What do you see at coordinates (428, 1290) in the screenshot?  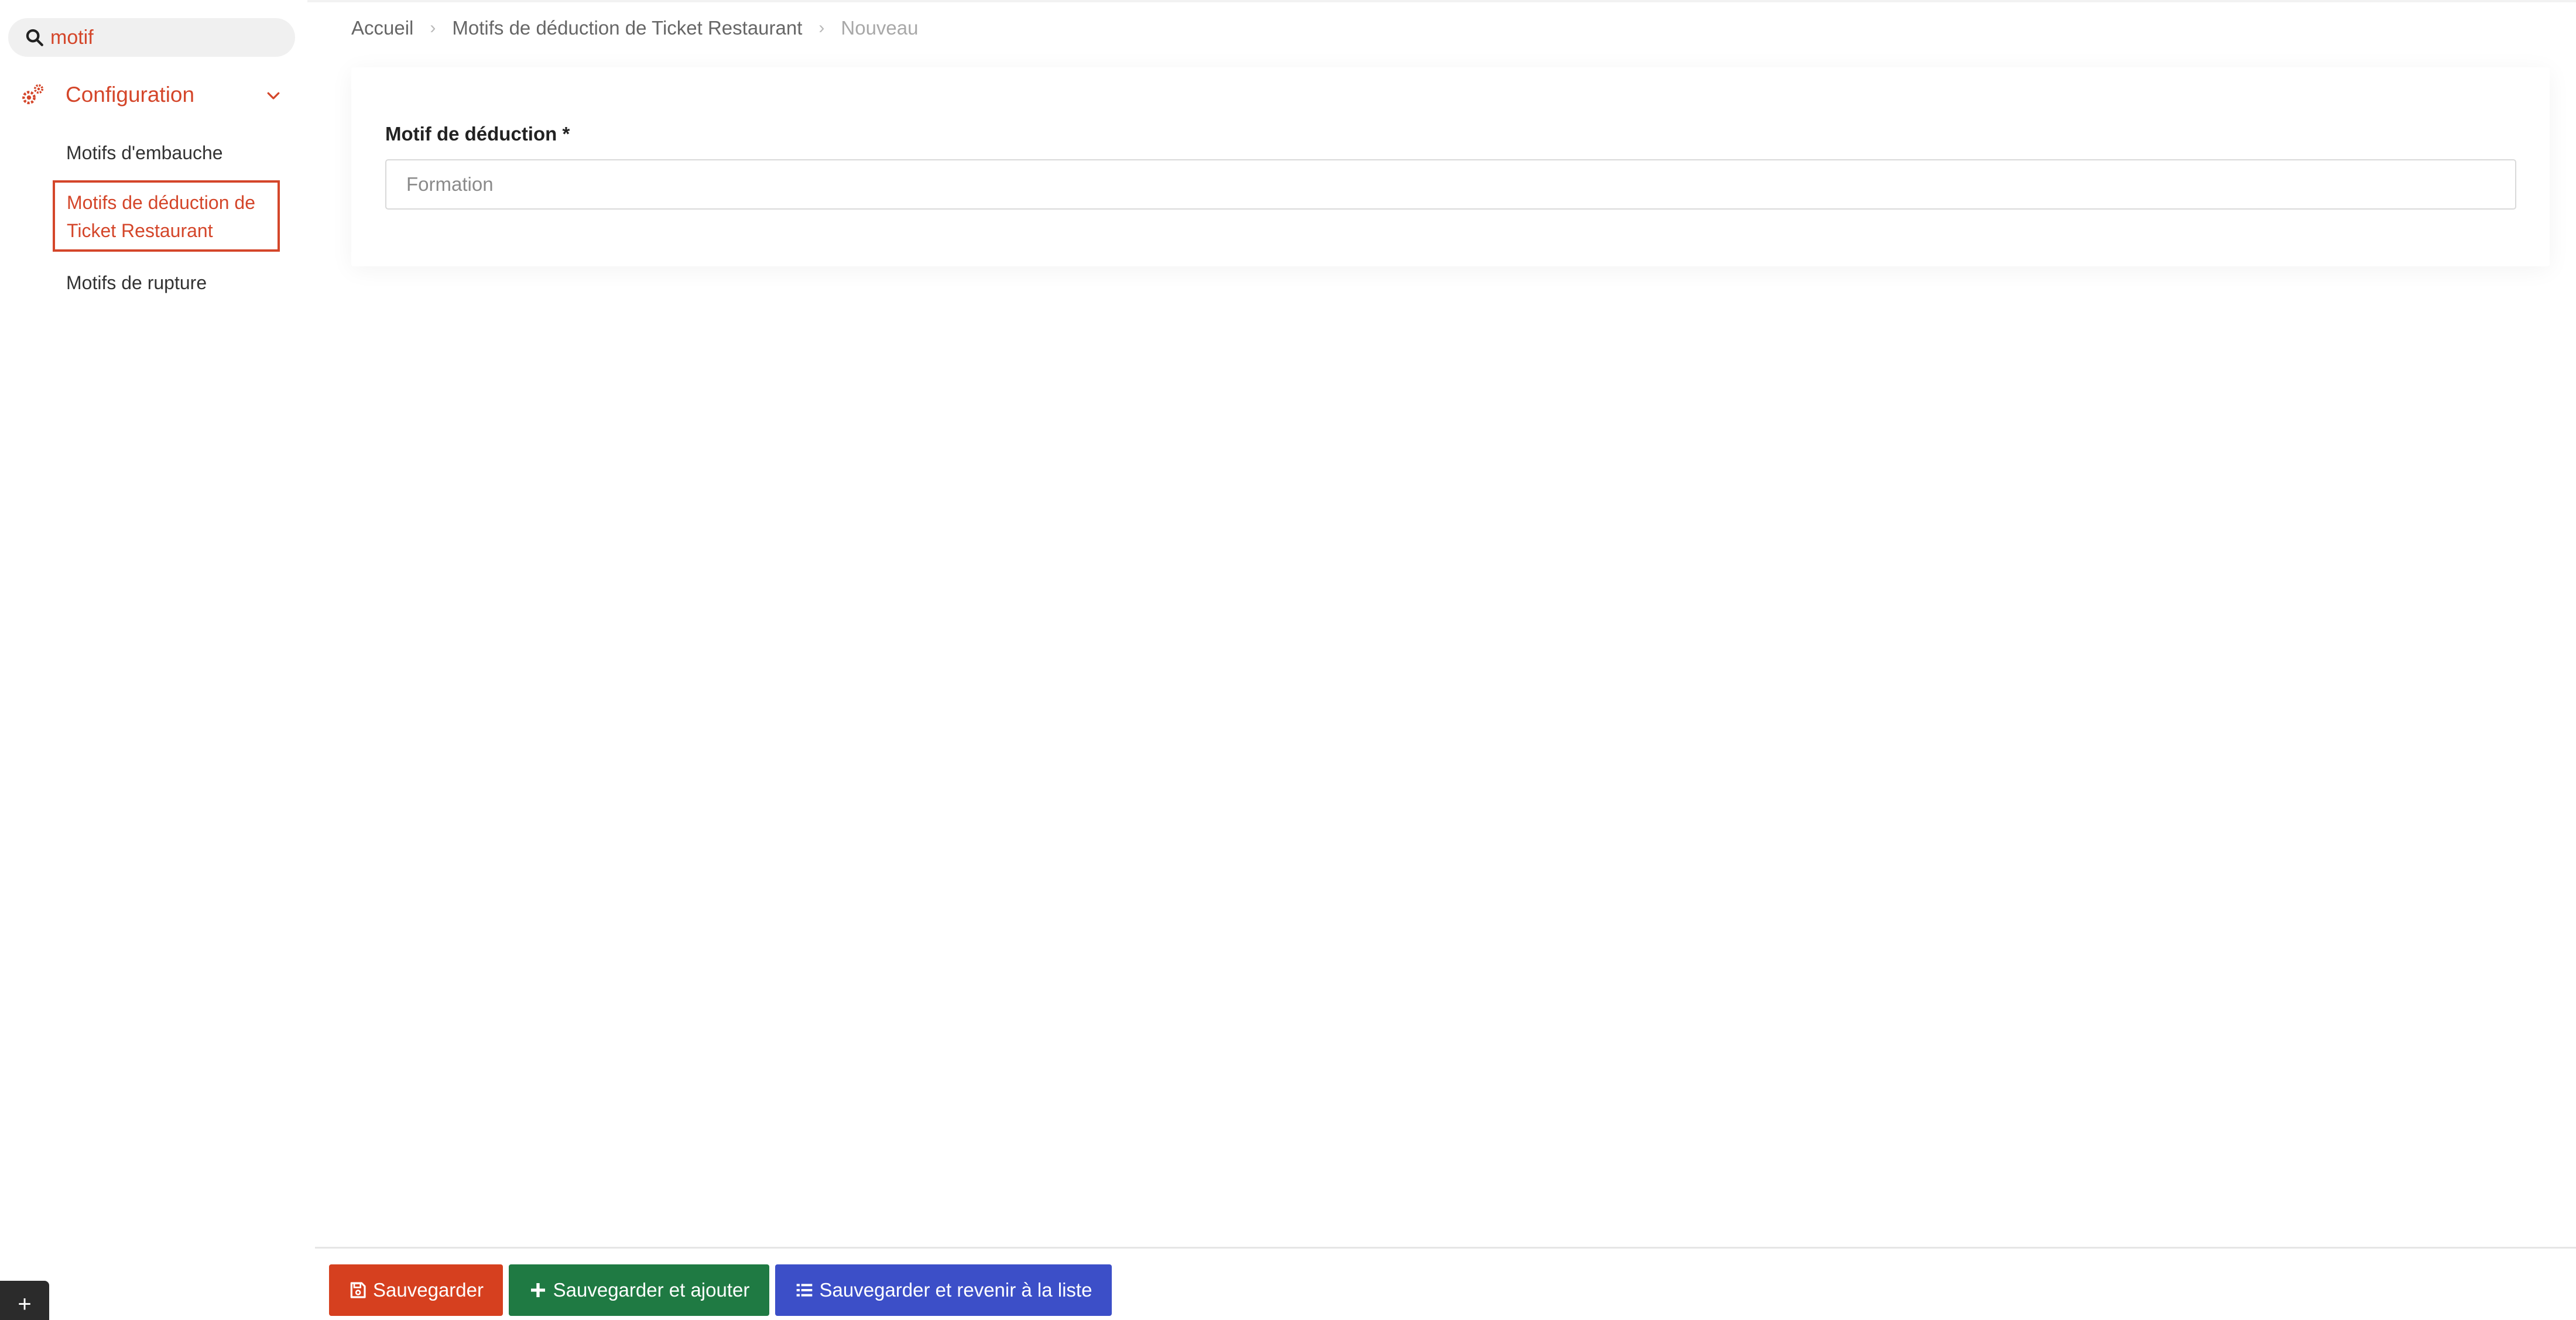 I see `save-button-label: Sauvegarder` at bounding box center [428, 1290].